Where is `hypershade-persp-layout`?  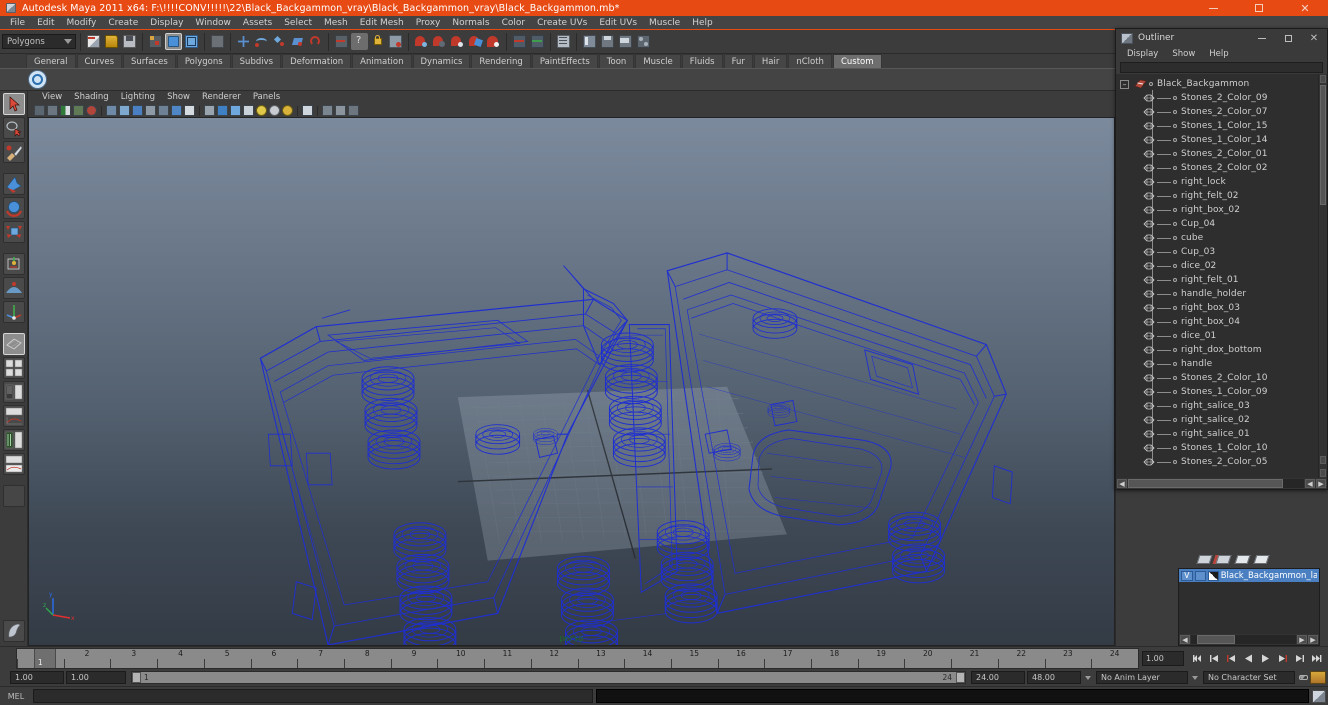
hypershade-persp-layout is located at coordinates (13, 440).